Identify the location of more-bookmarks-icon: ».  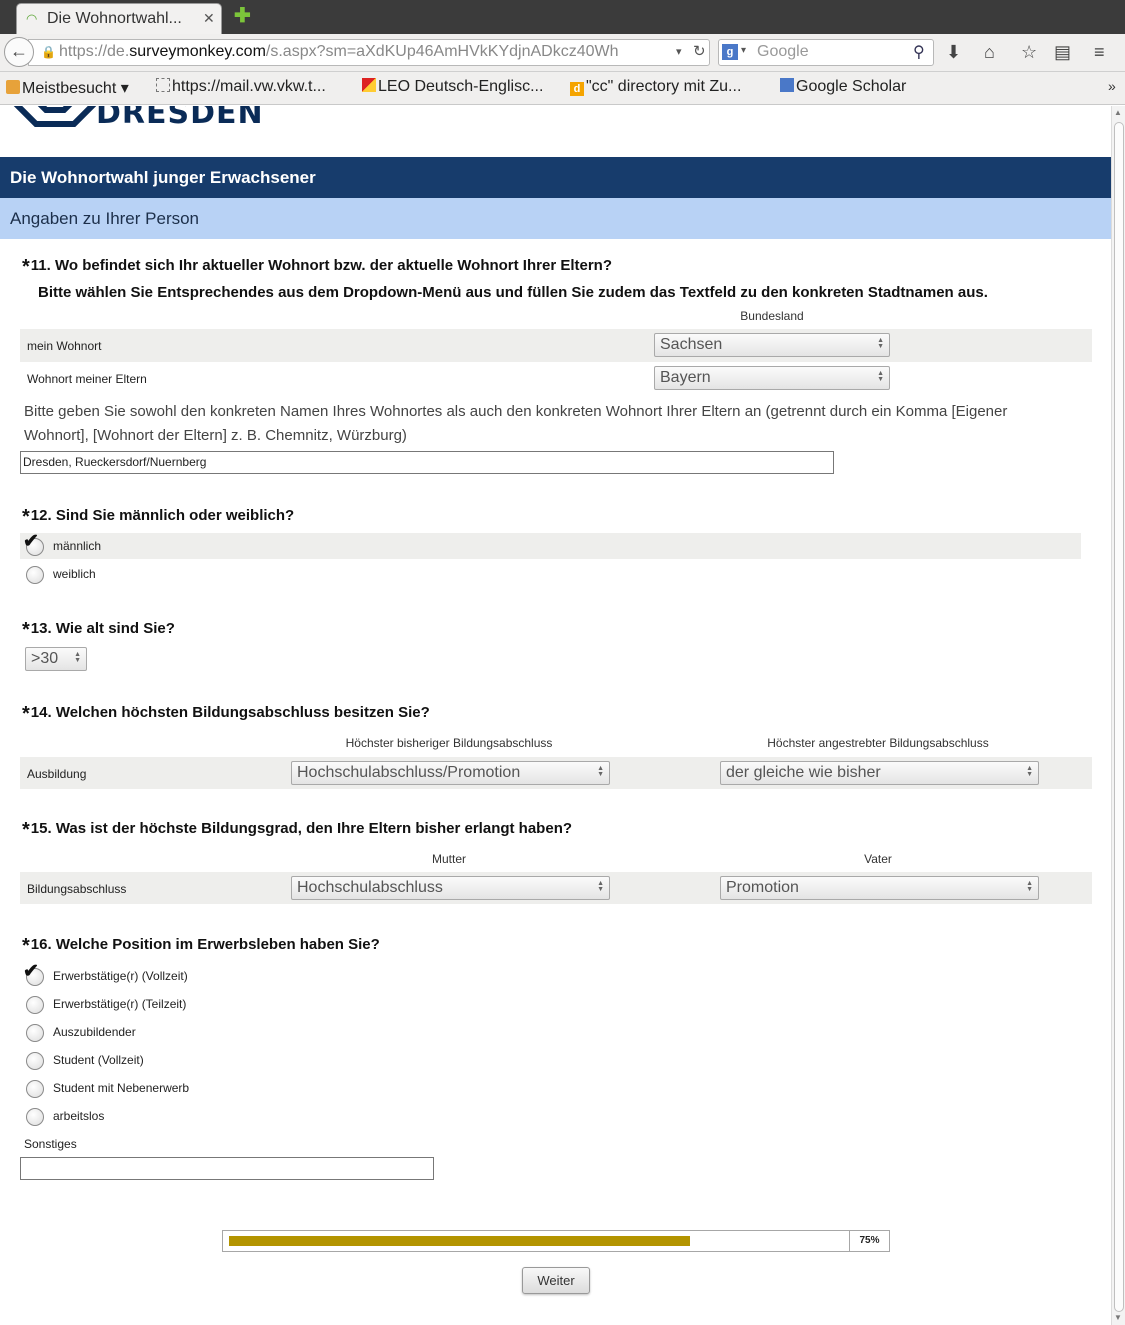
(1112, 86).